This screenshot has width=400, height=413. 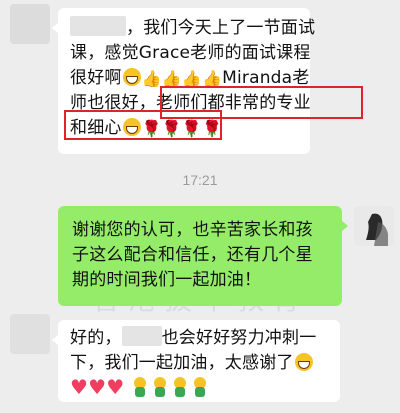 I want to click on message-bubble-incoming: 好的， 也会好好努力冲刺一 下，我们一起加油，太感谢了 ♥♥♥, so click(x=196, y=361).